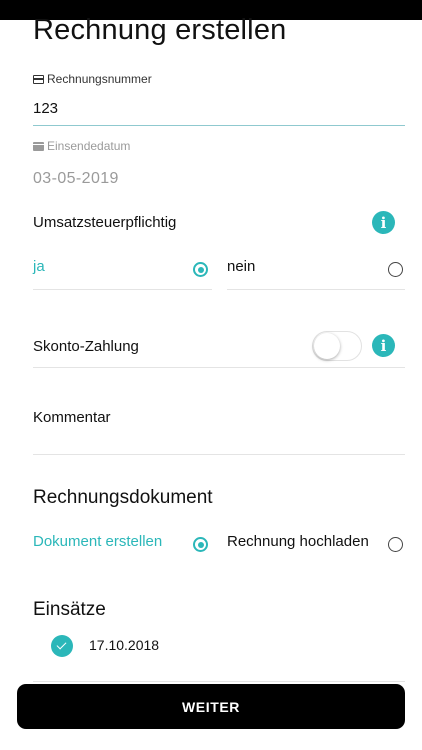 The height and width of the screenshot is (750, 422). Describe the element at coordinates (211, 706) in the screenshot. I see `weiter-button: WEITER` at that location.